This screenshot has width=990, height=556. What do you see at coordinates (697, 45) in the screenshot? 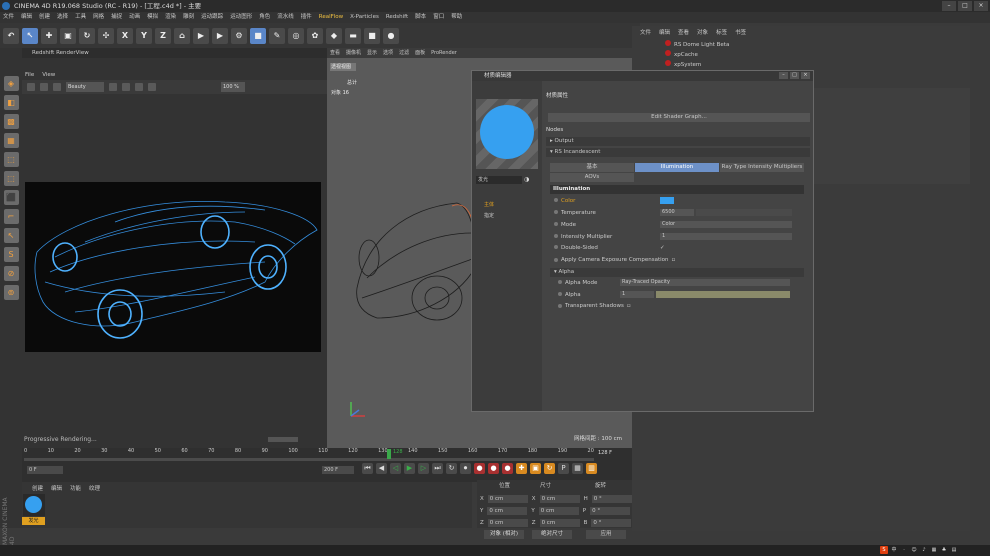
I see `object-row: RS Dome Light Beta` at bounding box center [697, 45].